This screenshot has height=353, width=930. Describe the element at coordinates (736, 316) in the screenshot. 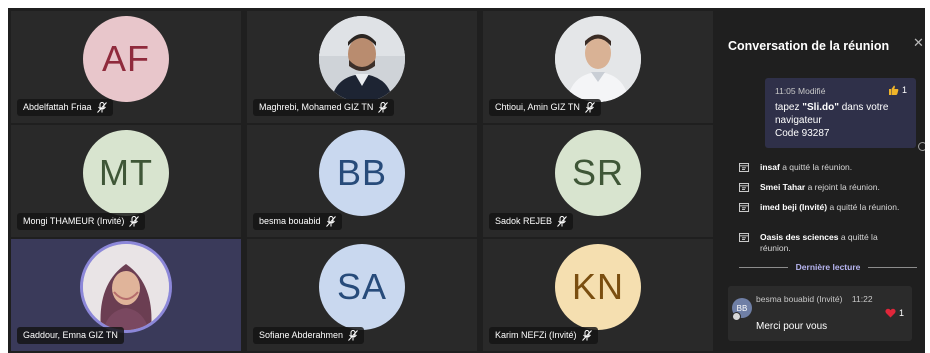

I see `presence-status-icon` at that location.